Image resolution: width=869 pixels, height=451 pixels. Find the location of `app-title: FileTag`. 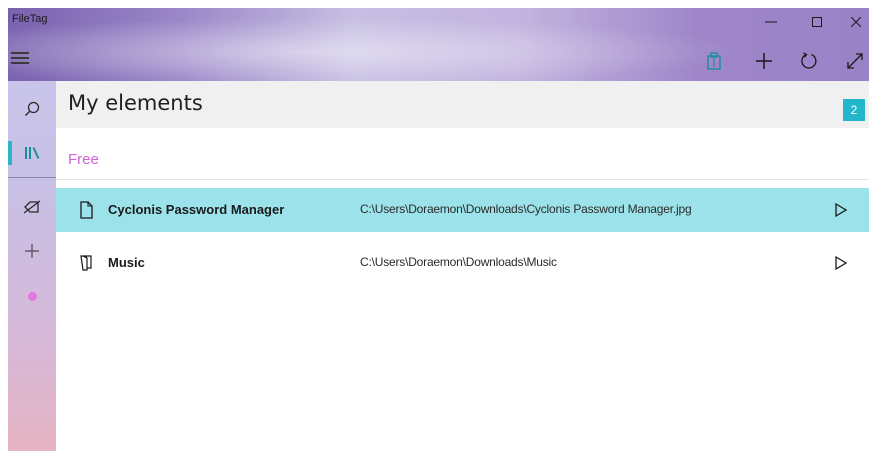

app-title: FileTag is located at coordinates (30, 19).